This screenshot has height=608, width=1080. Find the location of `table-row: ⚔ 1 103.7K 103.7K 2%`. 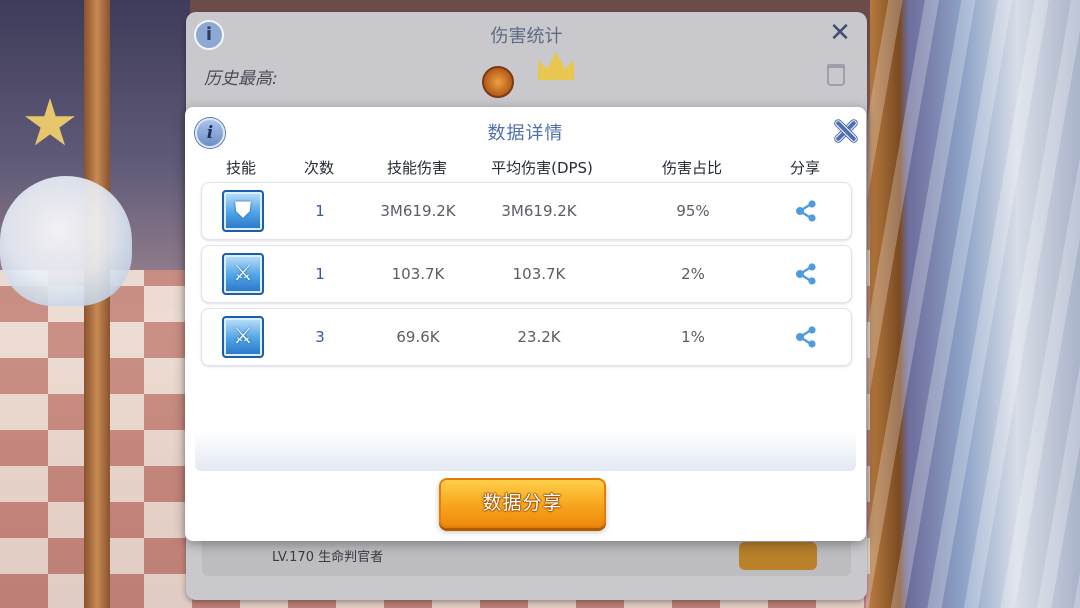

table-row: ⚔ 1 103.7K 103.7K 2% is located at coordinates (526, 274).